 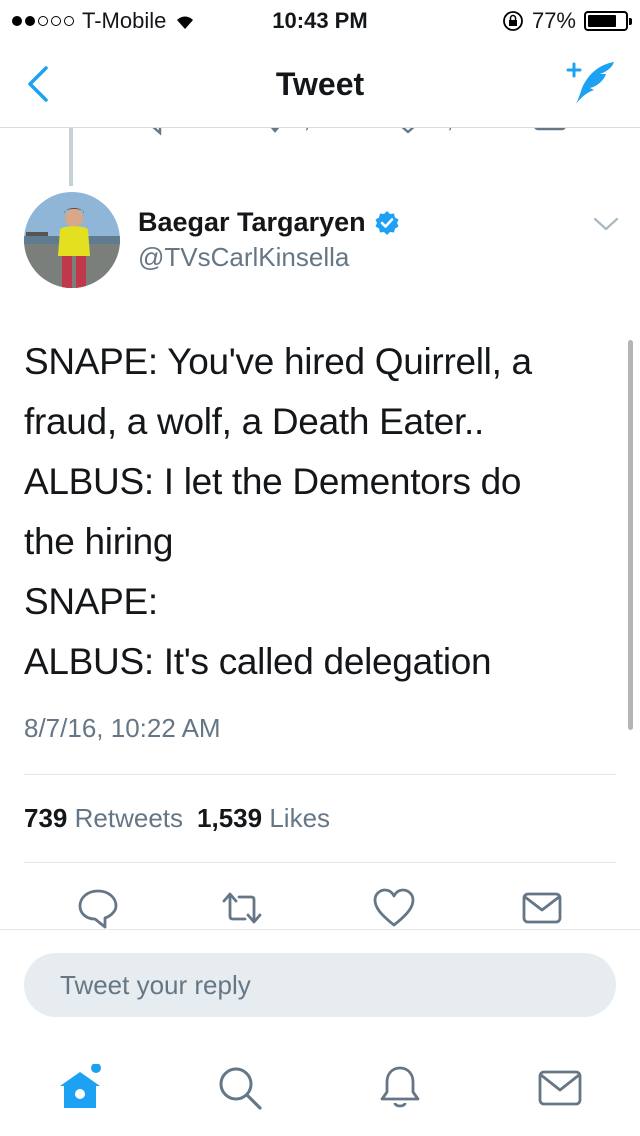 I want to click on search-icon, so click(x=240, y=1088).